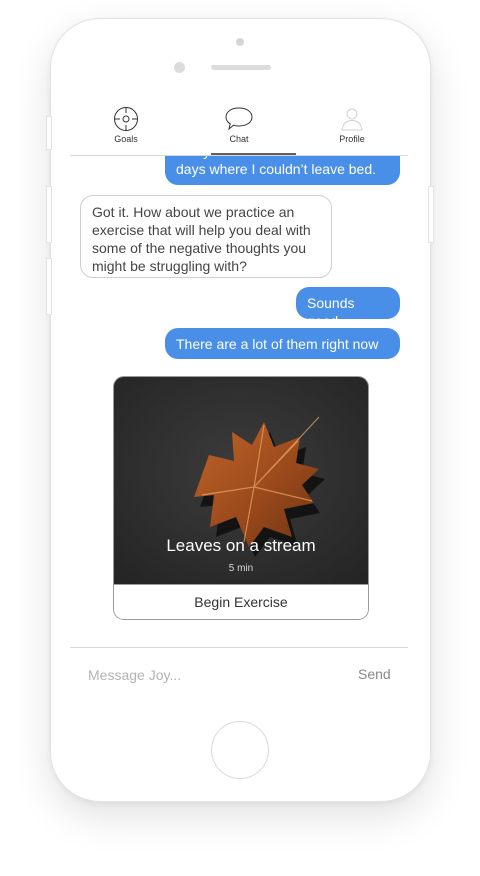  What do you see at coordinates (126, 139) in the screenshot?
I see `tab-goals-label: Goals` at bounding box center [126, 139].